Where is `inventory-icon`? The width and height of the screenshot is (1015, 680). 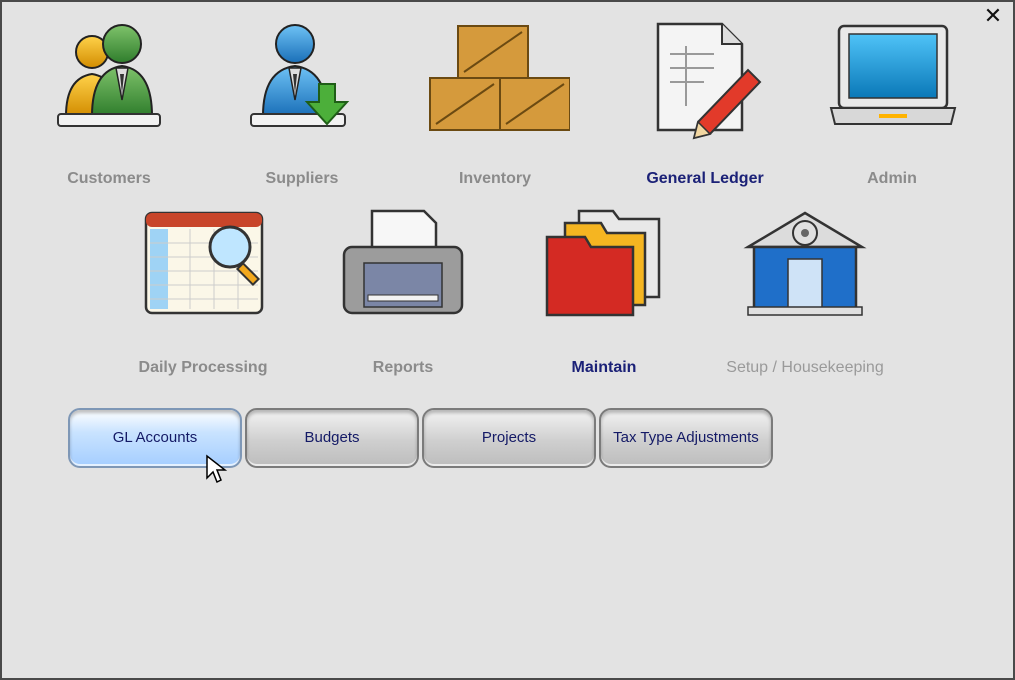
inventory-icon is located at coordinates (499, 78).